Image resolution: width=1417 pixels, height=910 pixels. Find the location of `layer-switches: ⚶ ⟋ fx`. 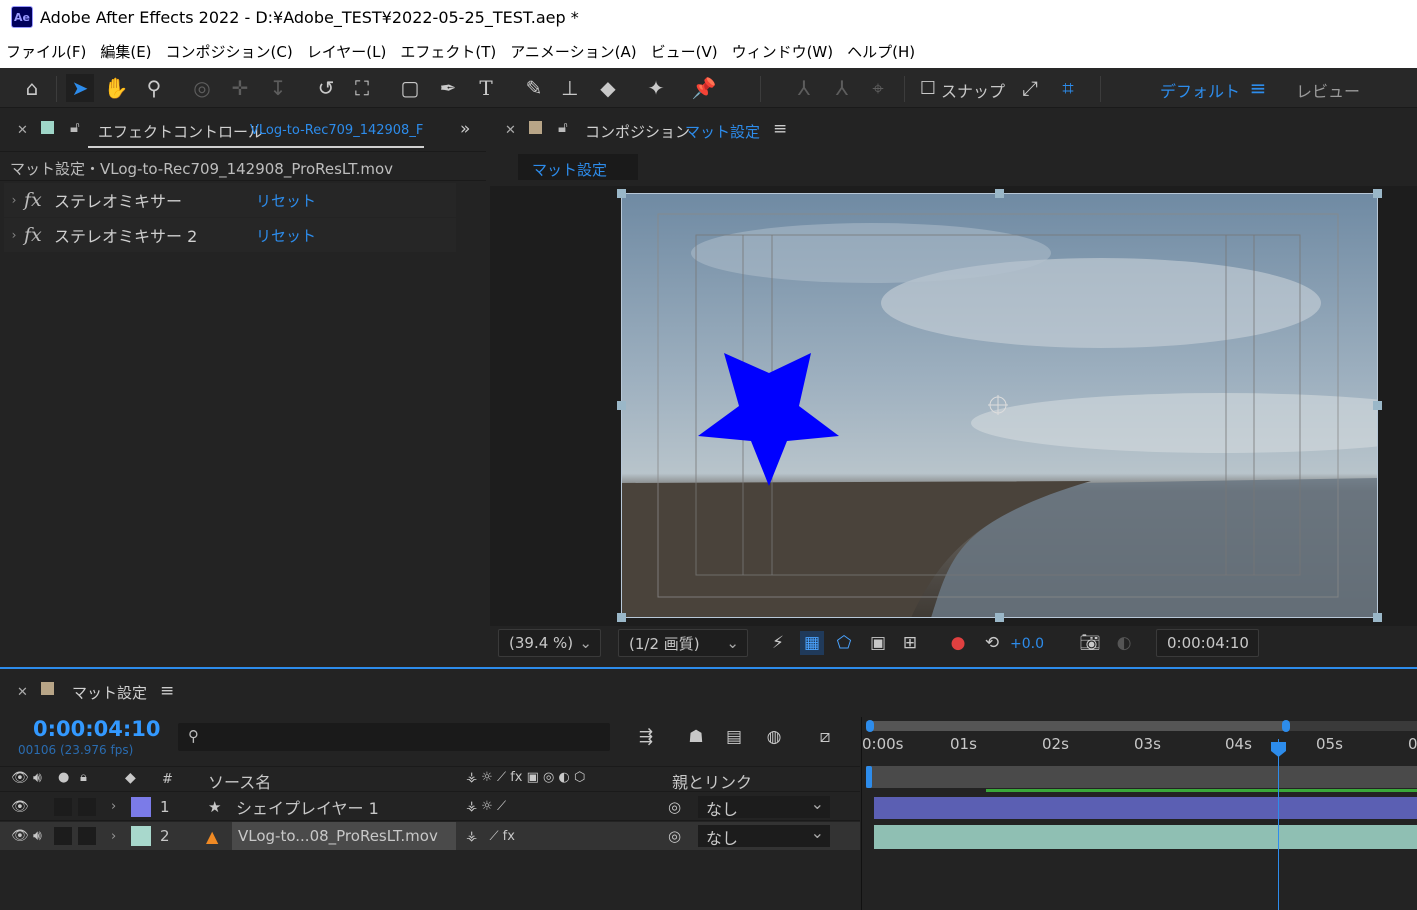

layer-switches: ⚶ ⟋ fx is located at coordinates (490, 836).